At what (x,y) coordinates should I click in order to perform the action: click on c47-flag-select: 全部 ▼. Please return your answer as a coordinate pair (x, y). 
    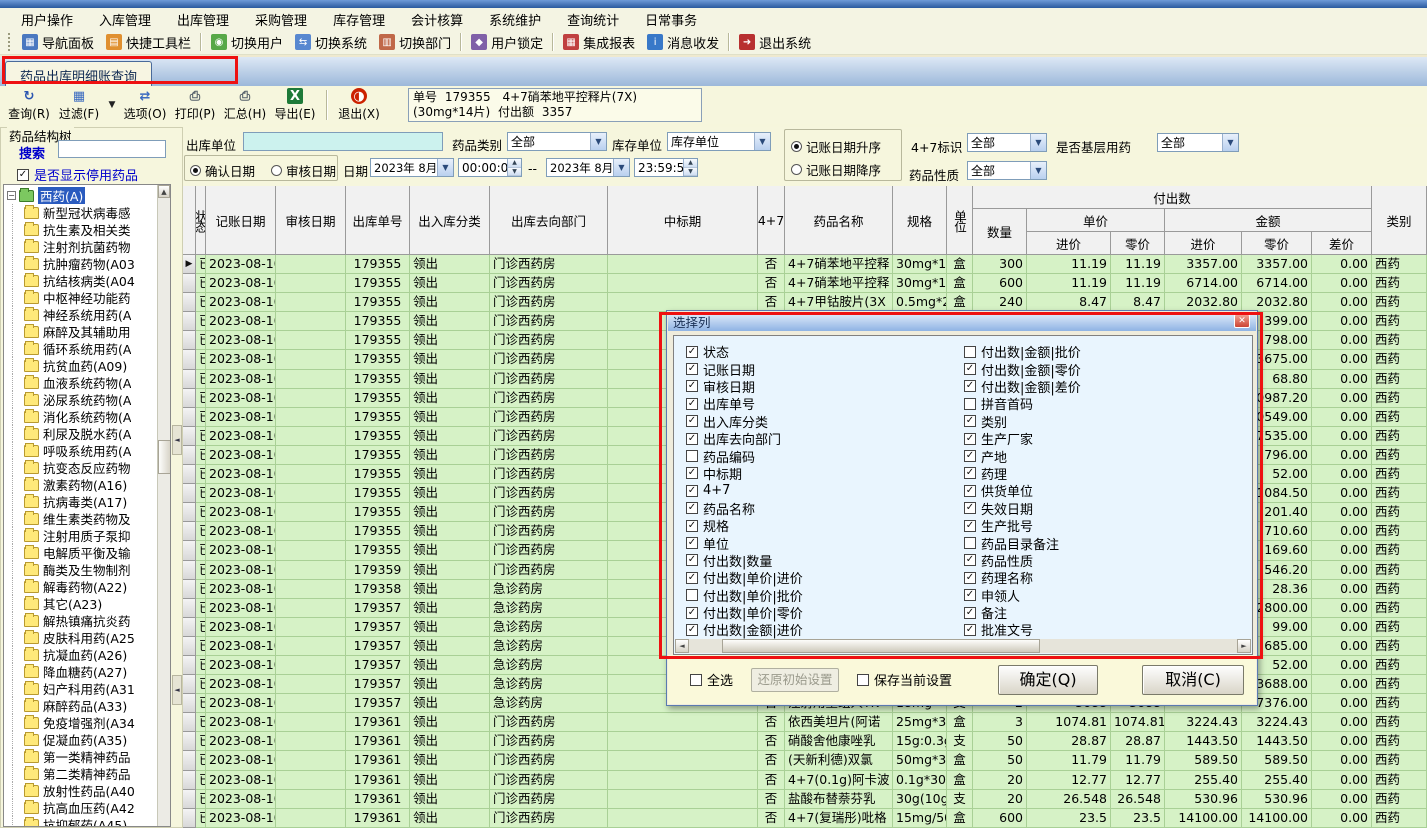
    Looking at the image, I should click on (1007, 142).